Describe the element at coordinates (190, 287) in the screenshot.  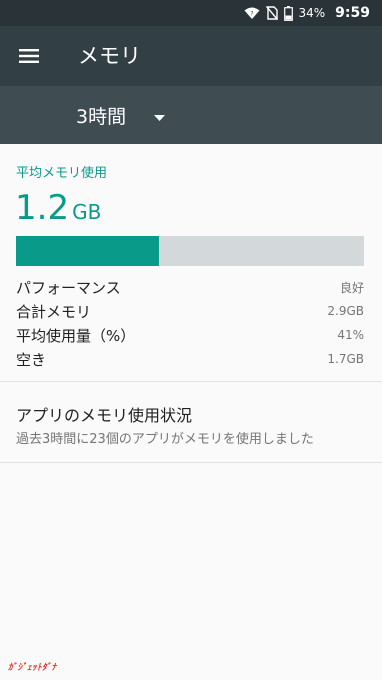
I see `stat-row-performance: パフォーマンス 良好` at that location.